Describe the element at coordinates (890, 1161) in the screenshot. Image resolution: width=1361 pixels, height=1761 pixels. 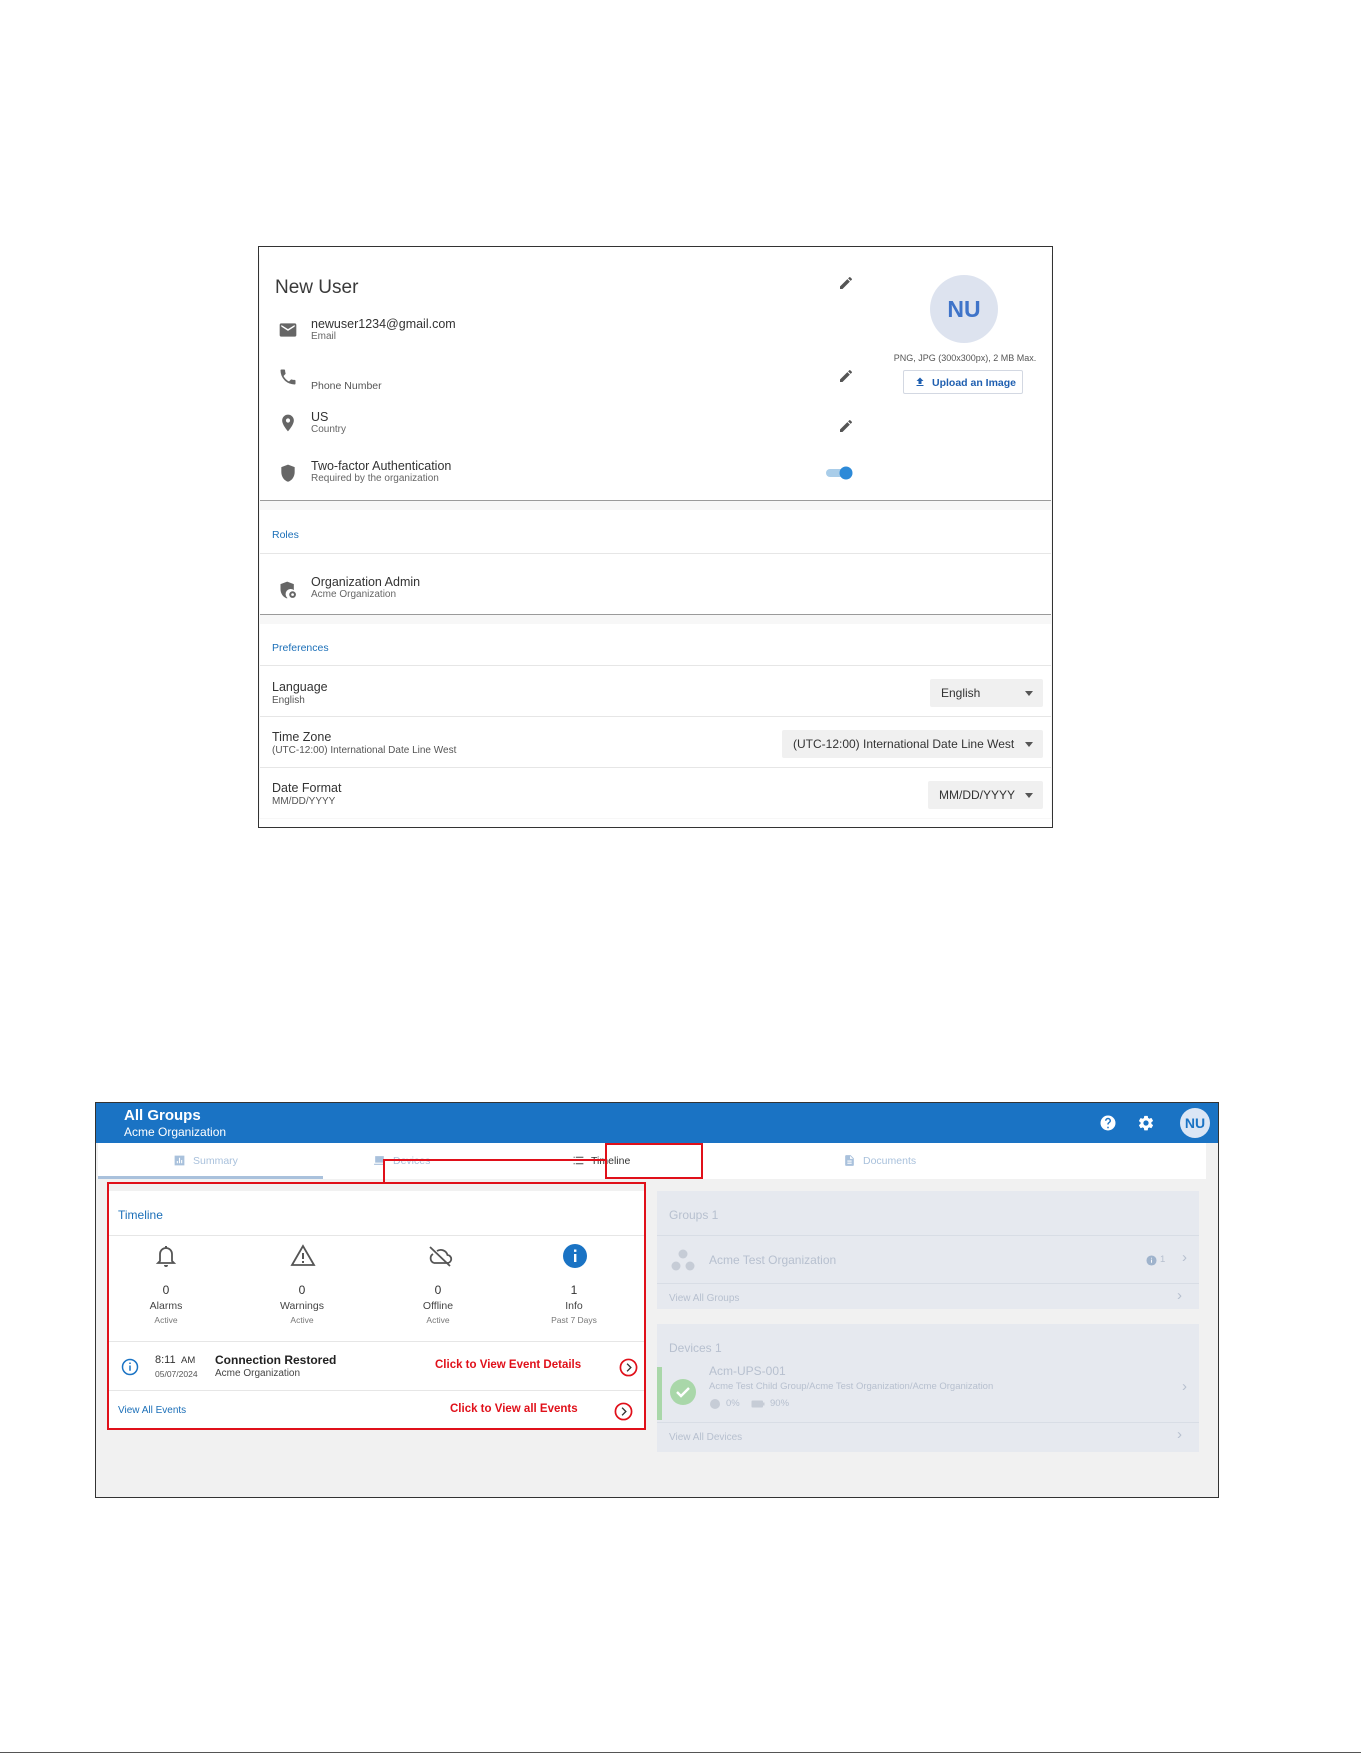
I see `tab-documents-label: Documents` at that location.